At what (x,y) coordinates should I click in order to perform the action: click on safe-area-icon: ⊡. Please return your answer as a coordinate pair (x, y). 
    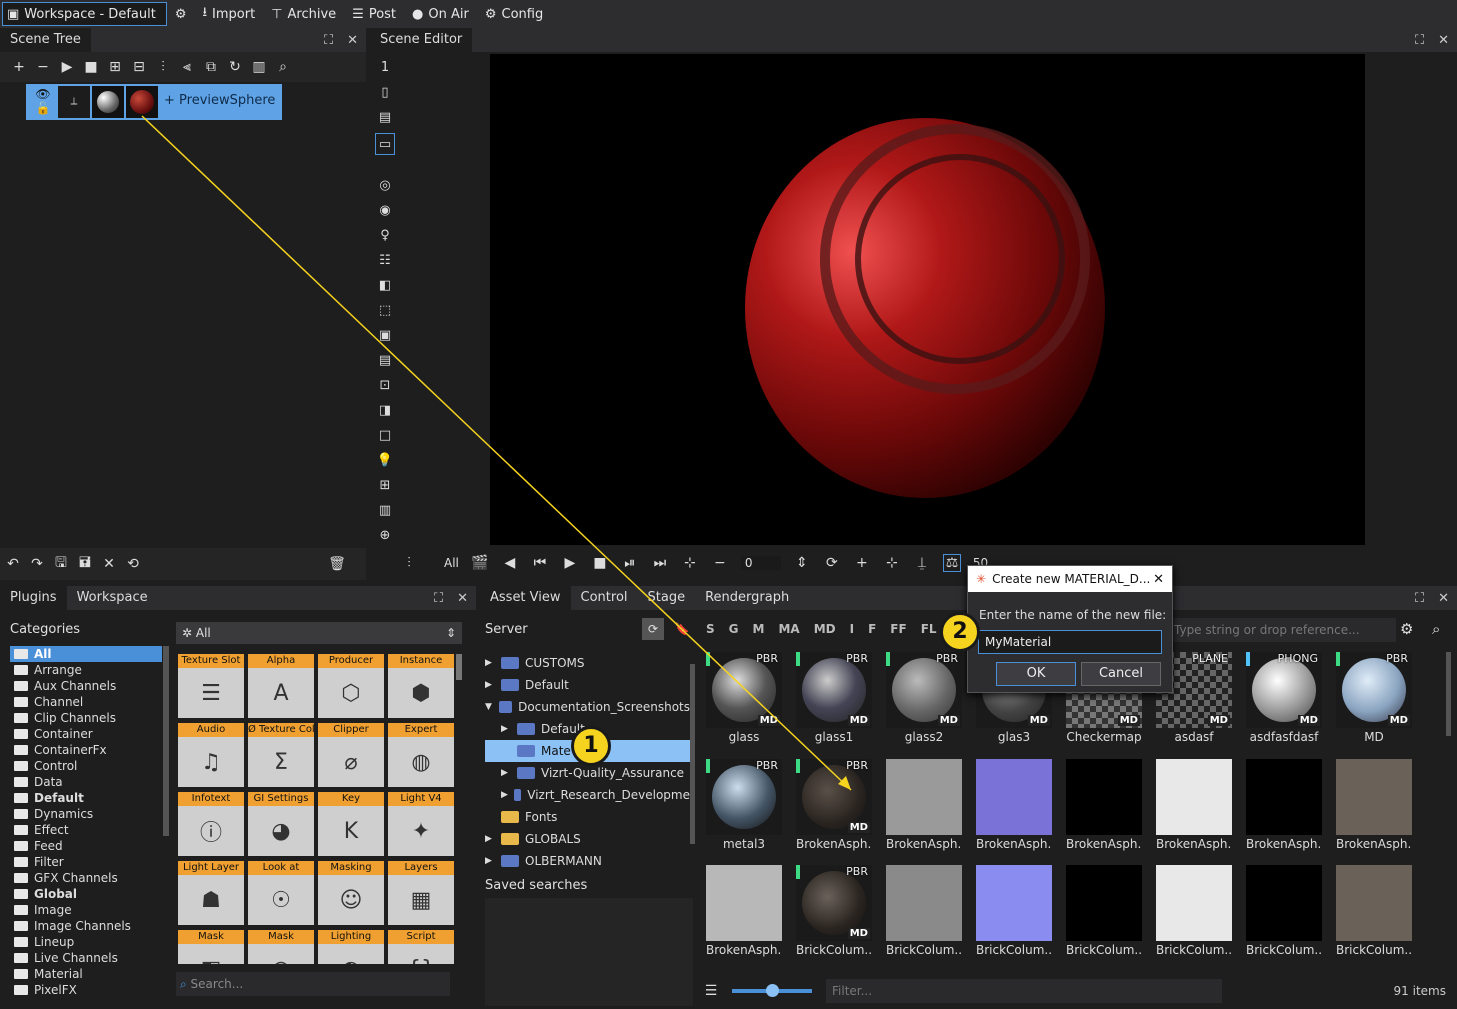
    Looking at the image, I should click on (385, 385).